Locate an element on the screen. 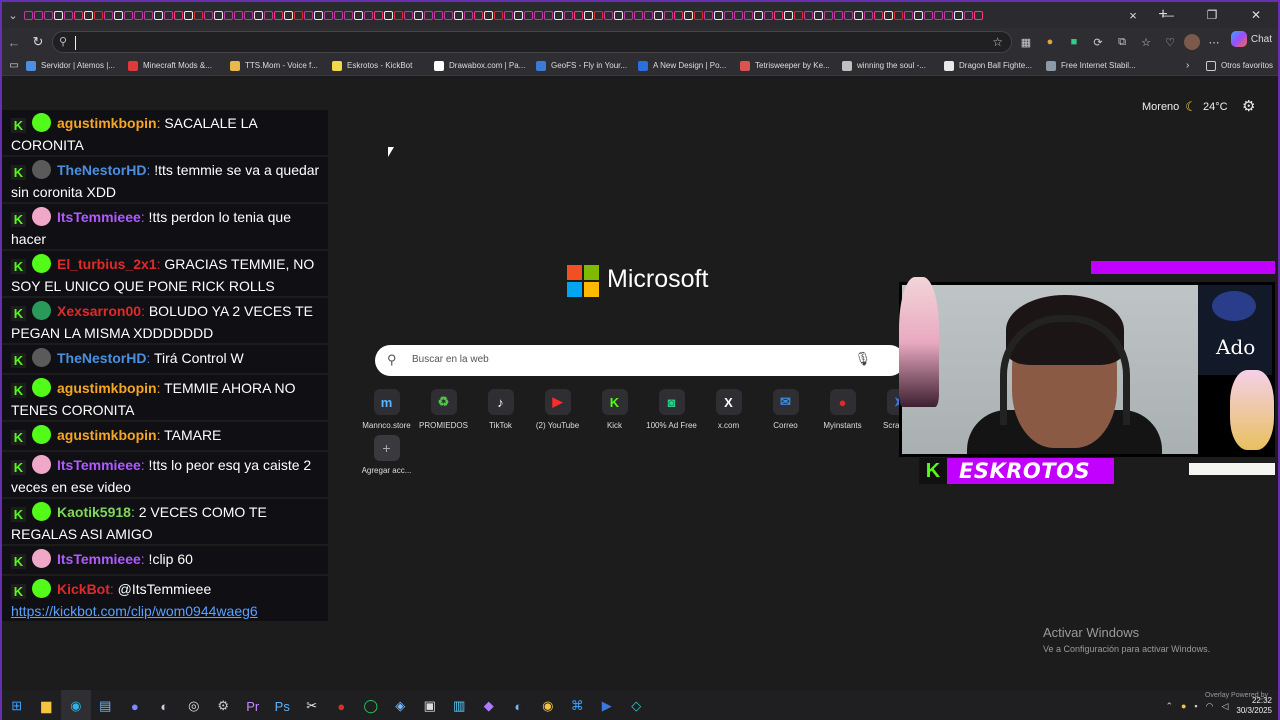  store-icon: ▤ is located at coordinates (106, 705).